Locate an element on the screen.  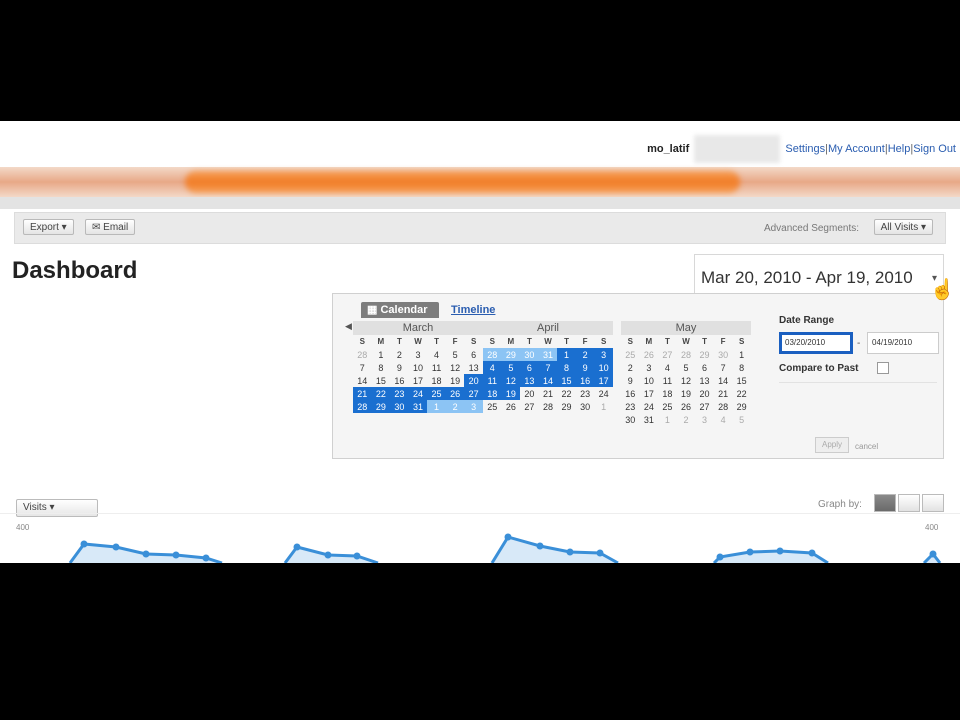
apply-button: Apply is located at coordinates (832, 445).